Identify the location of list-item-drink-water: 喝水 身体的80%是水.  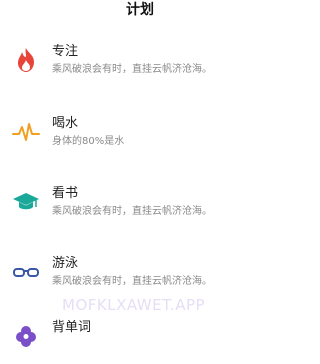
(140, 135).